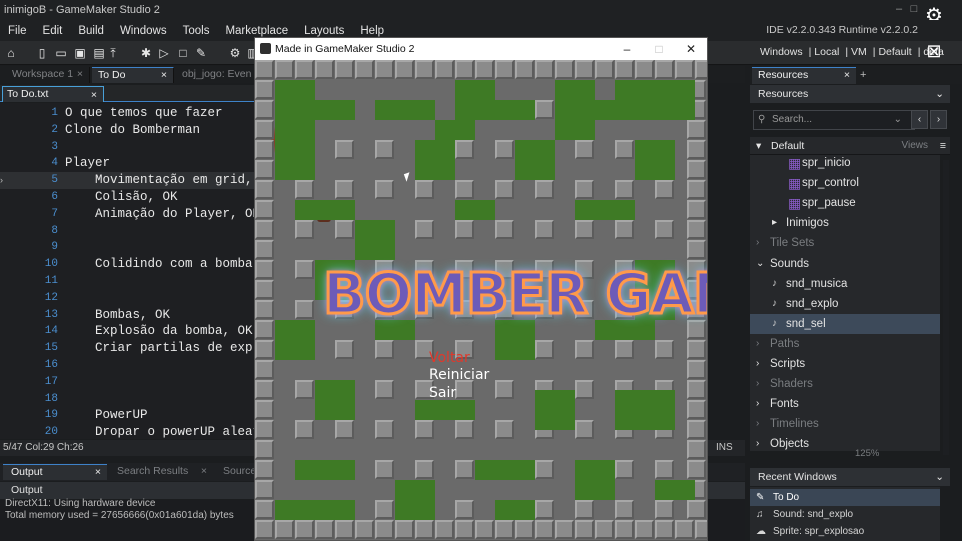  What do you see at coordinates (55, 472) in the screenshot?
I see `tab-output: Output ×` at bounding box center [55, 472].